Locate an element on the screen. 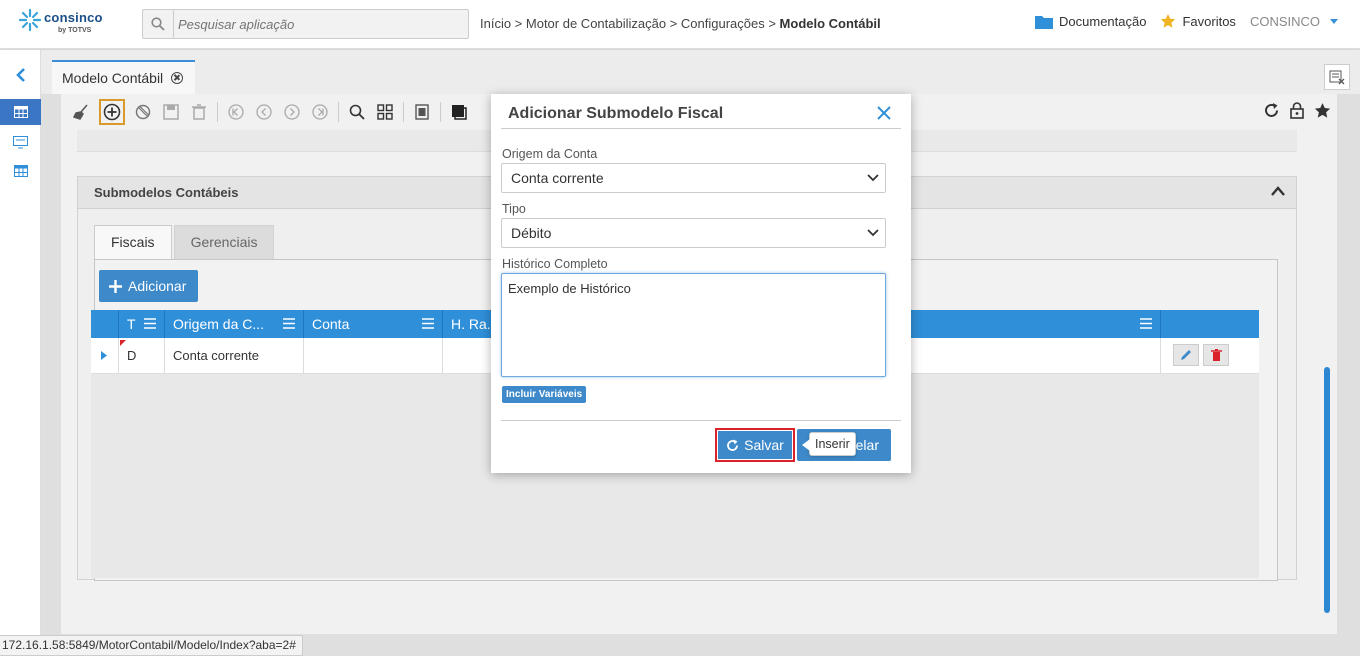 Image resolution: width=1360 pixels, height=656 pixels. documentation-label: Documentação is located at coordinates (1103, 21).